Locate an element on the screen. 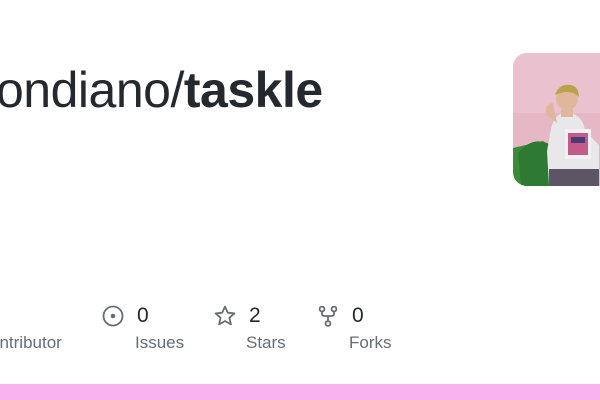  owner-avatar is located at coordinates (556, 119).